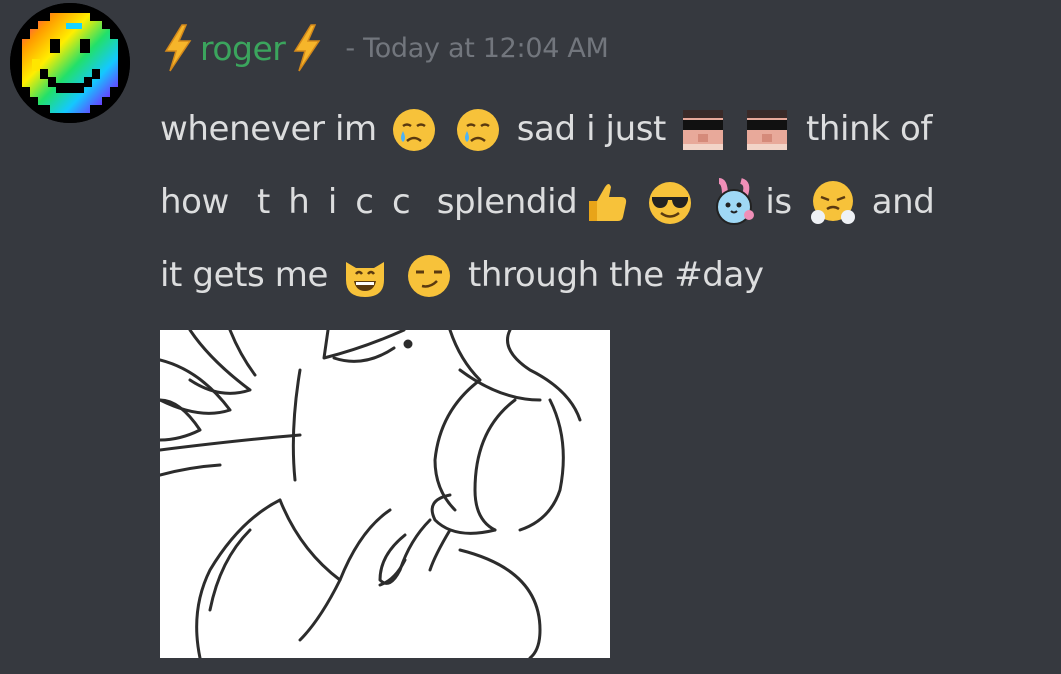 Image resolution: width=1061 pixels, height=674 pixels. I want to click on user-avatar, so click(70, 63).